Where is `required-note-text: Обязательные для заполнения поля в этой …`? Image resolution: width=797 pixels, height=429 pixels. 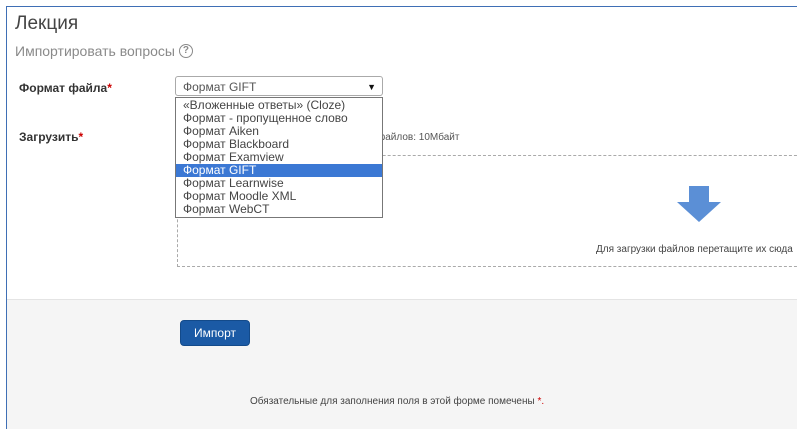
required-note-text: Обязательные для заполнения поля в этой … is located at coordinates (392, 401).